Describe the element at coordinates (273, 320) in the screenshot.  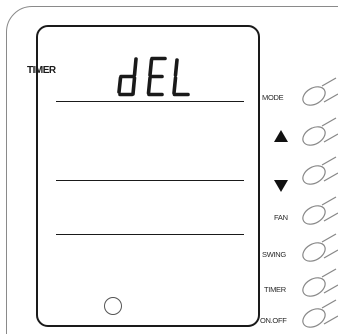
I see `onoff-label: ON.OFF` at that location.